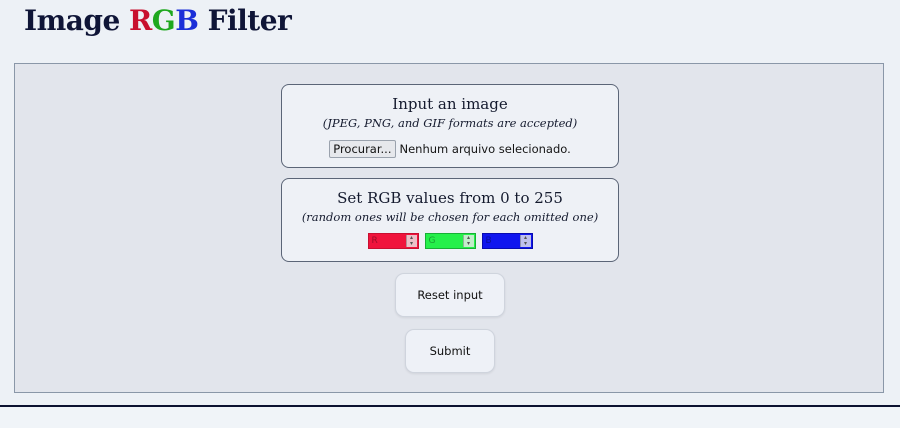  What do you see at coordinates (450, 417) in the screenshot?
I see `footer` at bounding box center [450, 417].